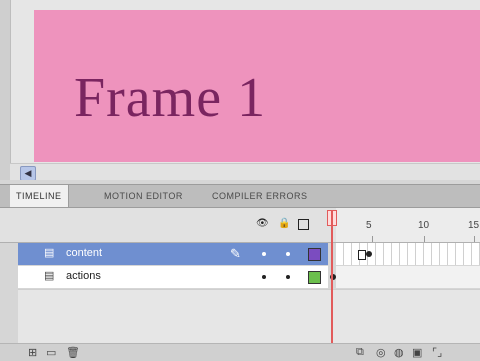 This screenshot has height=361, width=480. I want to click on panel-tabs: TIMELINE MOTION EDITOR COMPILER ERRORS, so click(240, 196).